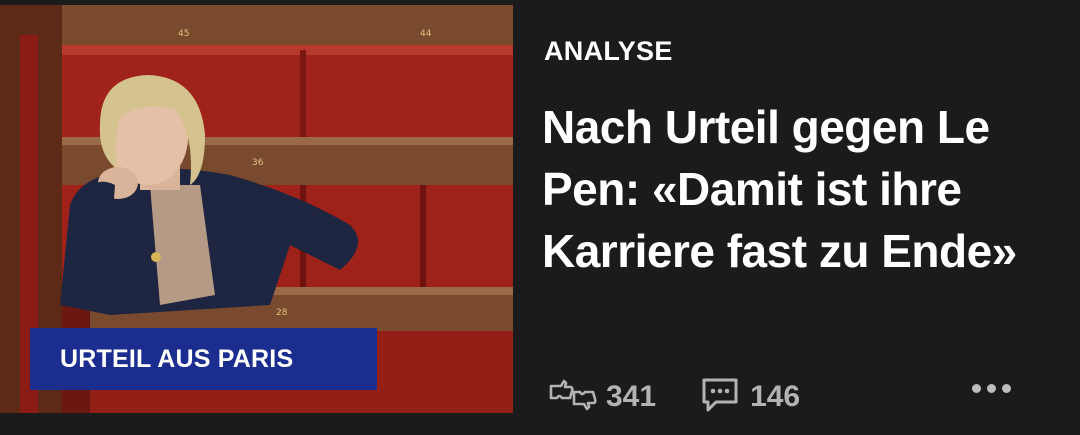 This screenshot has height=435, width=1080. I want to click on article-kicker: ANALYSE, so click(608, 51).